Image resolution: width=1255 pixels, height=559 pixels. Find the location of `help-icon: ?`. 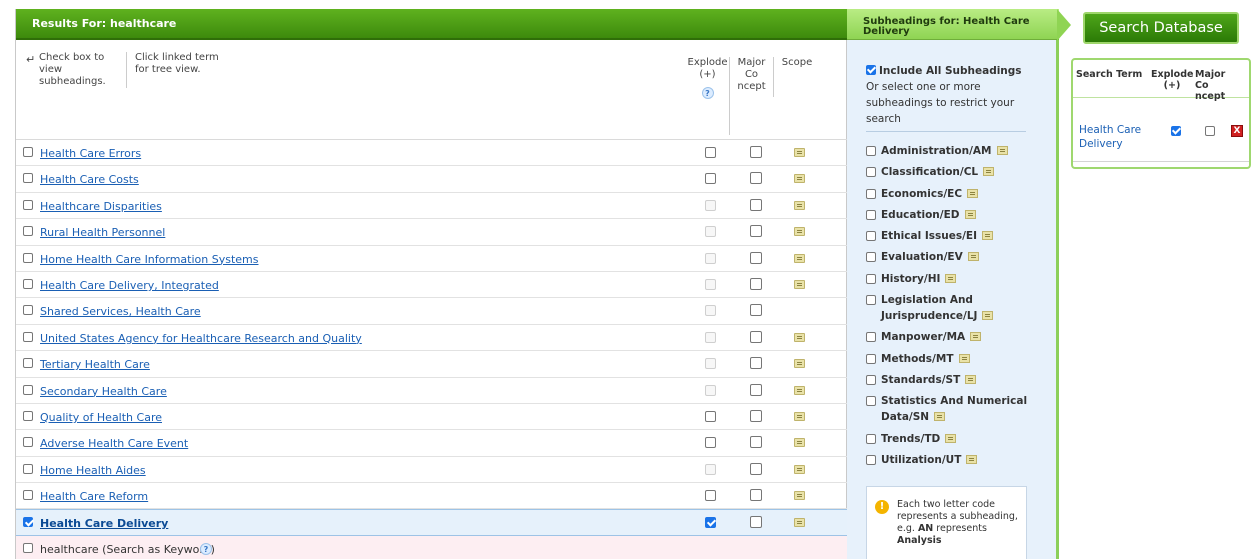

help-icon: ? is located at coordinates (206, 548).